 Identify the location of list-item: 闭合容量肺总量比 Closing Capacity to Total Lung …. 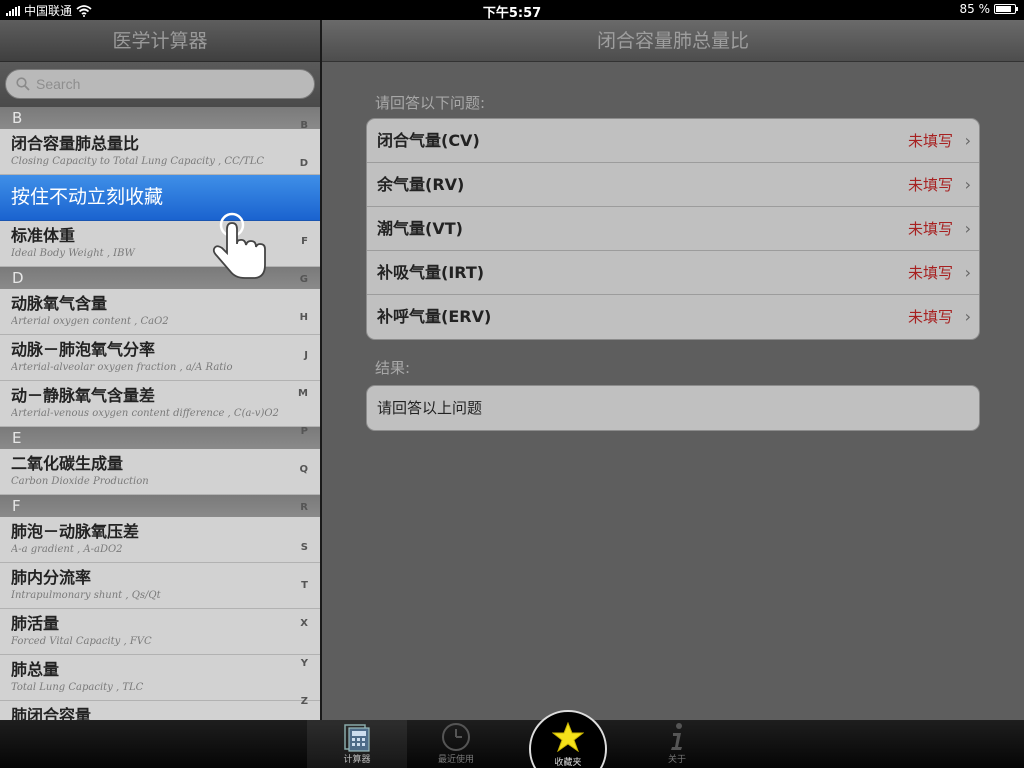
(160, 152).